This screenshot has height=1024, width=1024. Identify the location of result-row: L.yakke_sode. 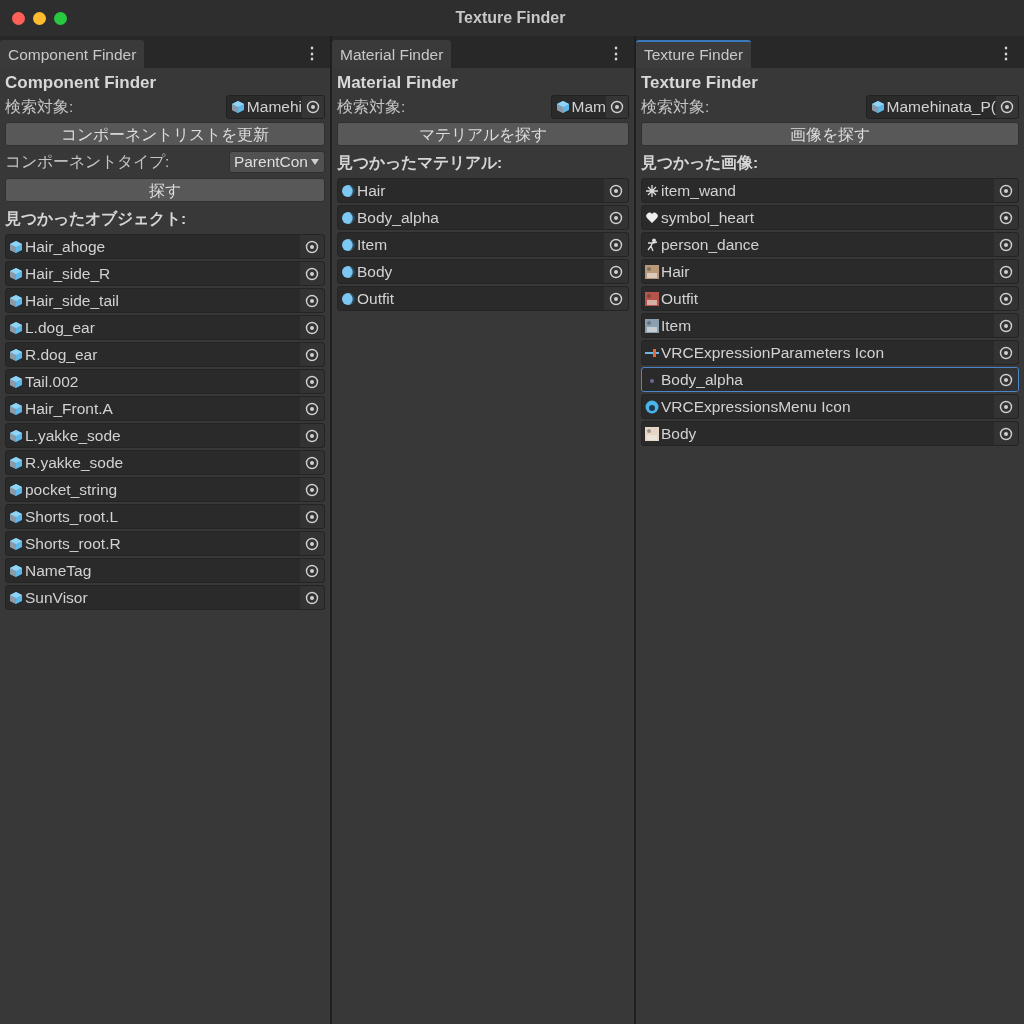
(165, 435).